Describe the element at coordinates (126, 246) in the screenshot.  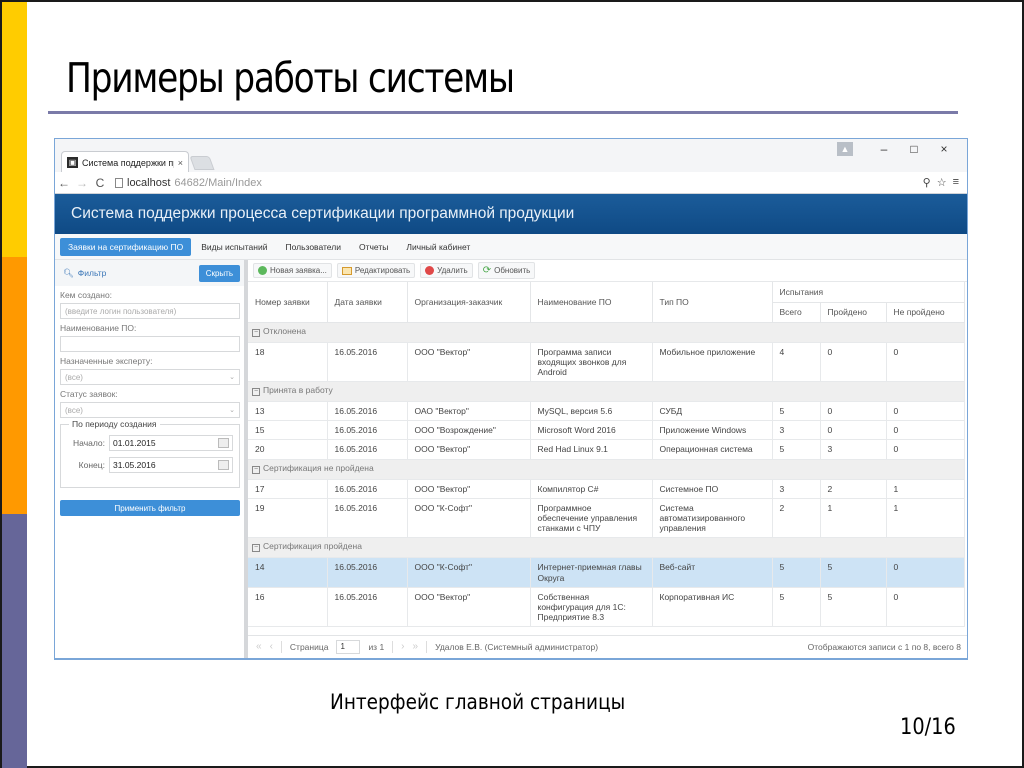
I see `nav-item-requests: Заявки на сертификацию ПО` at that location.